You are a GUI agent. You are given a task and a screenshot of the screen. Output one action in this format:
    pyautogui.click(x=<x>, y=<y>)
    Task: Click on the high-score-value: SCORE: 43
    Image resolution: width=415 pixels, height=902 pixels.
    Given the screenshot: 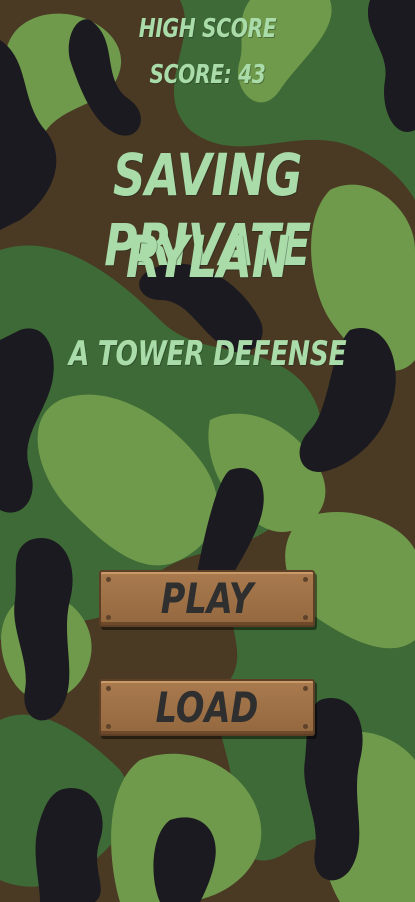 What is the action you would take?
    pyautogui.click(x=207, y=75)
    